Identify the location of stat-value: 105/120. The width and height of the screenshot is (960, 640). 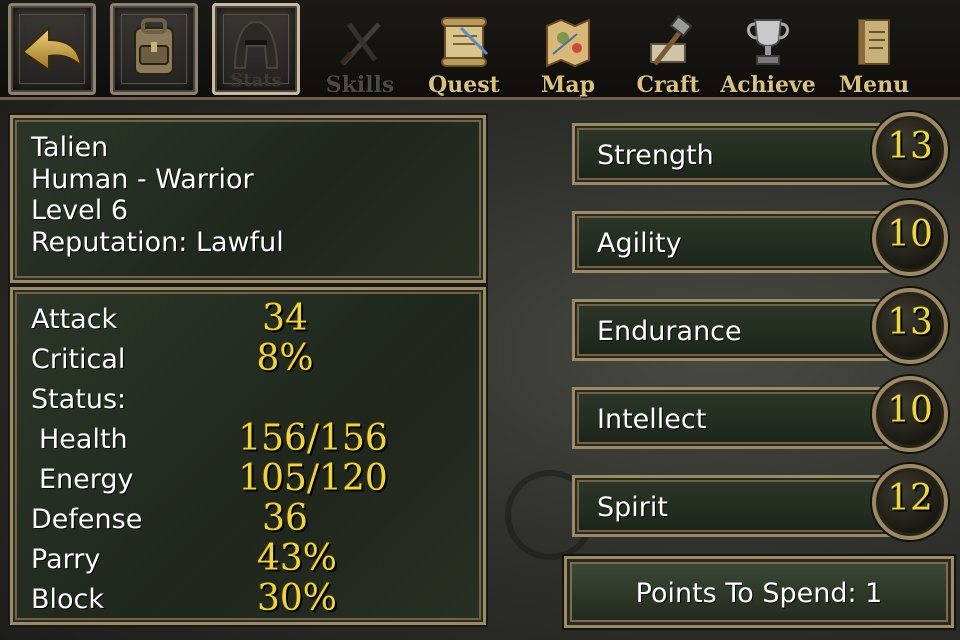
(313, 478).